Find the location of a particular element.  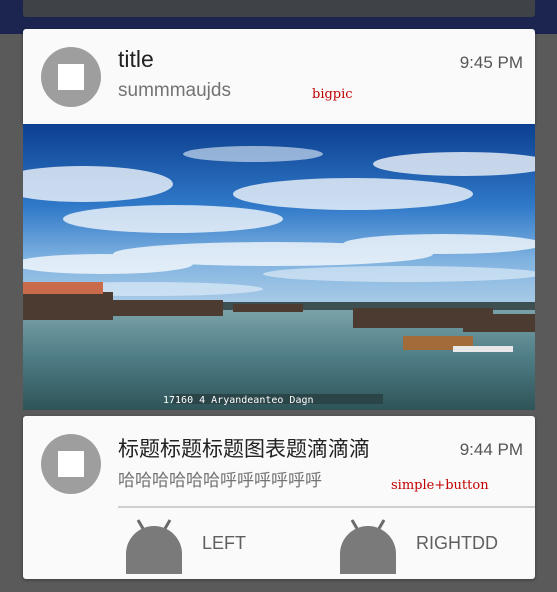

notification-time: 9:45 PM is located at coordinates (491, 62).